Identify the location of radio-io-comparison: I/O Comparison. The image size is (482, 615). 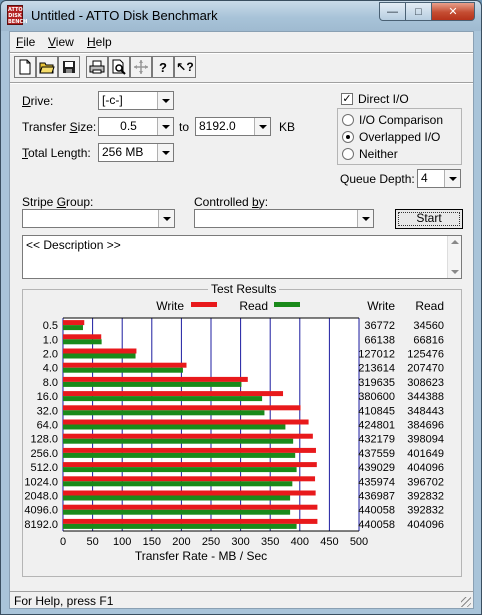
(392, 120).